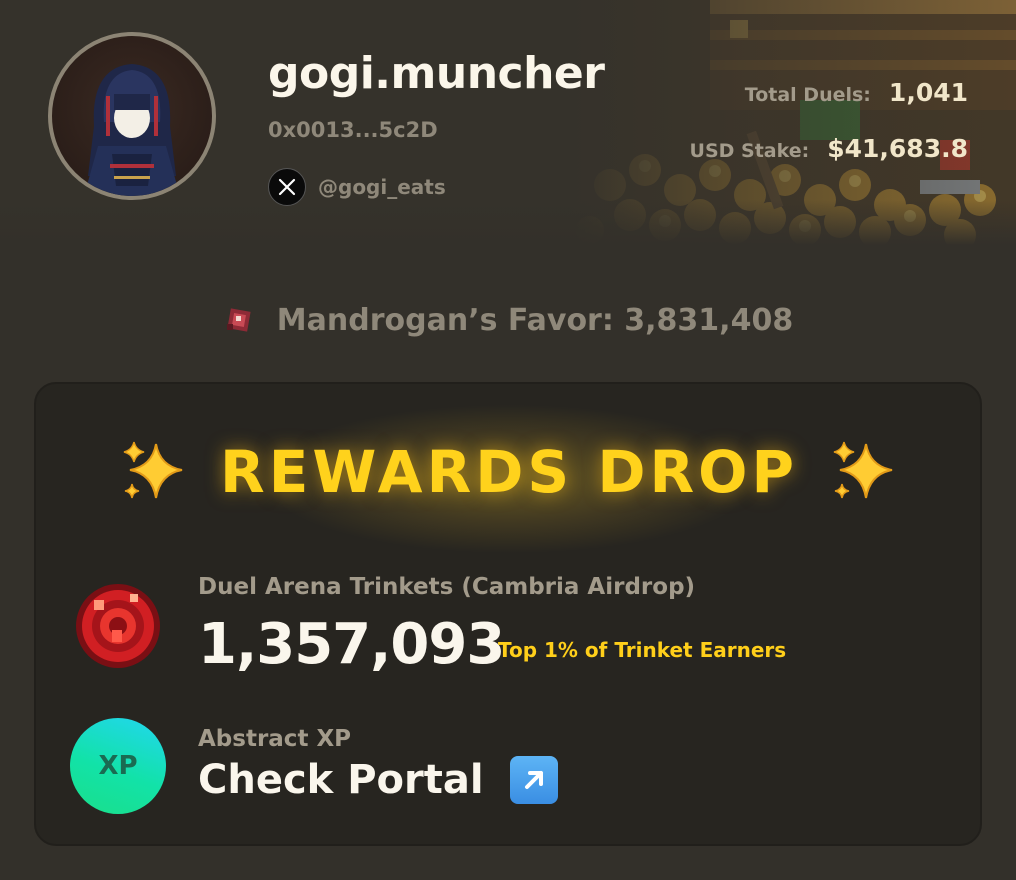 Image resolution: width=1016 pixels, height=880 pixels. What do you see at coordinates (807, 95) in the screenshot?
I see `total-duels-label: Total Duels:` at bounding box center [807, 95].